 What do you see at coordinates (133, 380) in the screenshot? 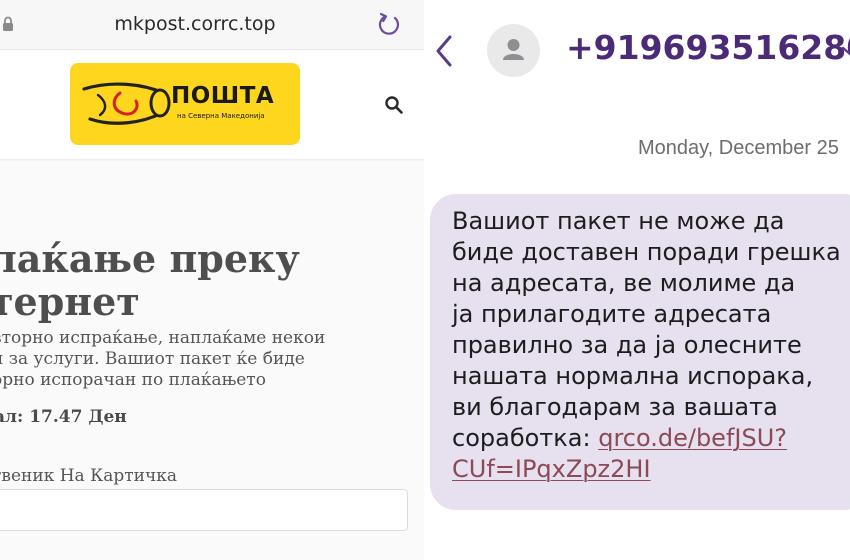
I see `description-line: орно испорачан по плаќањето` at bounding box center [133, 380].